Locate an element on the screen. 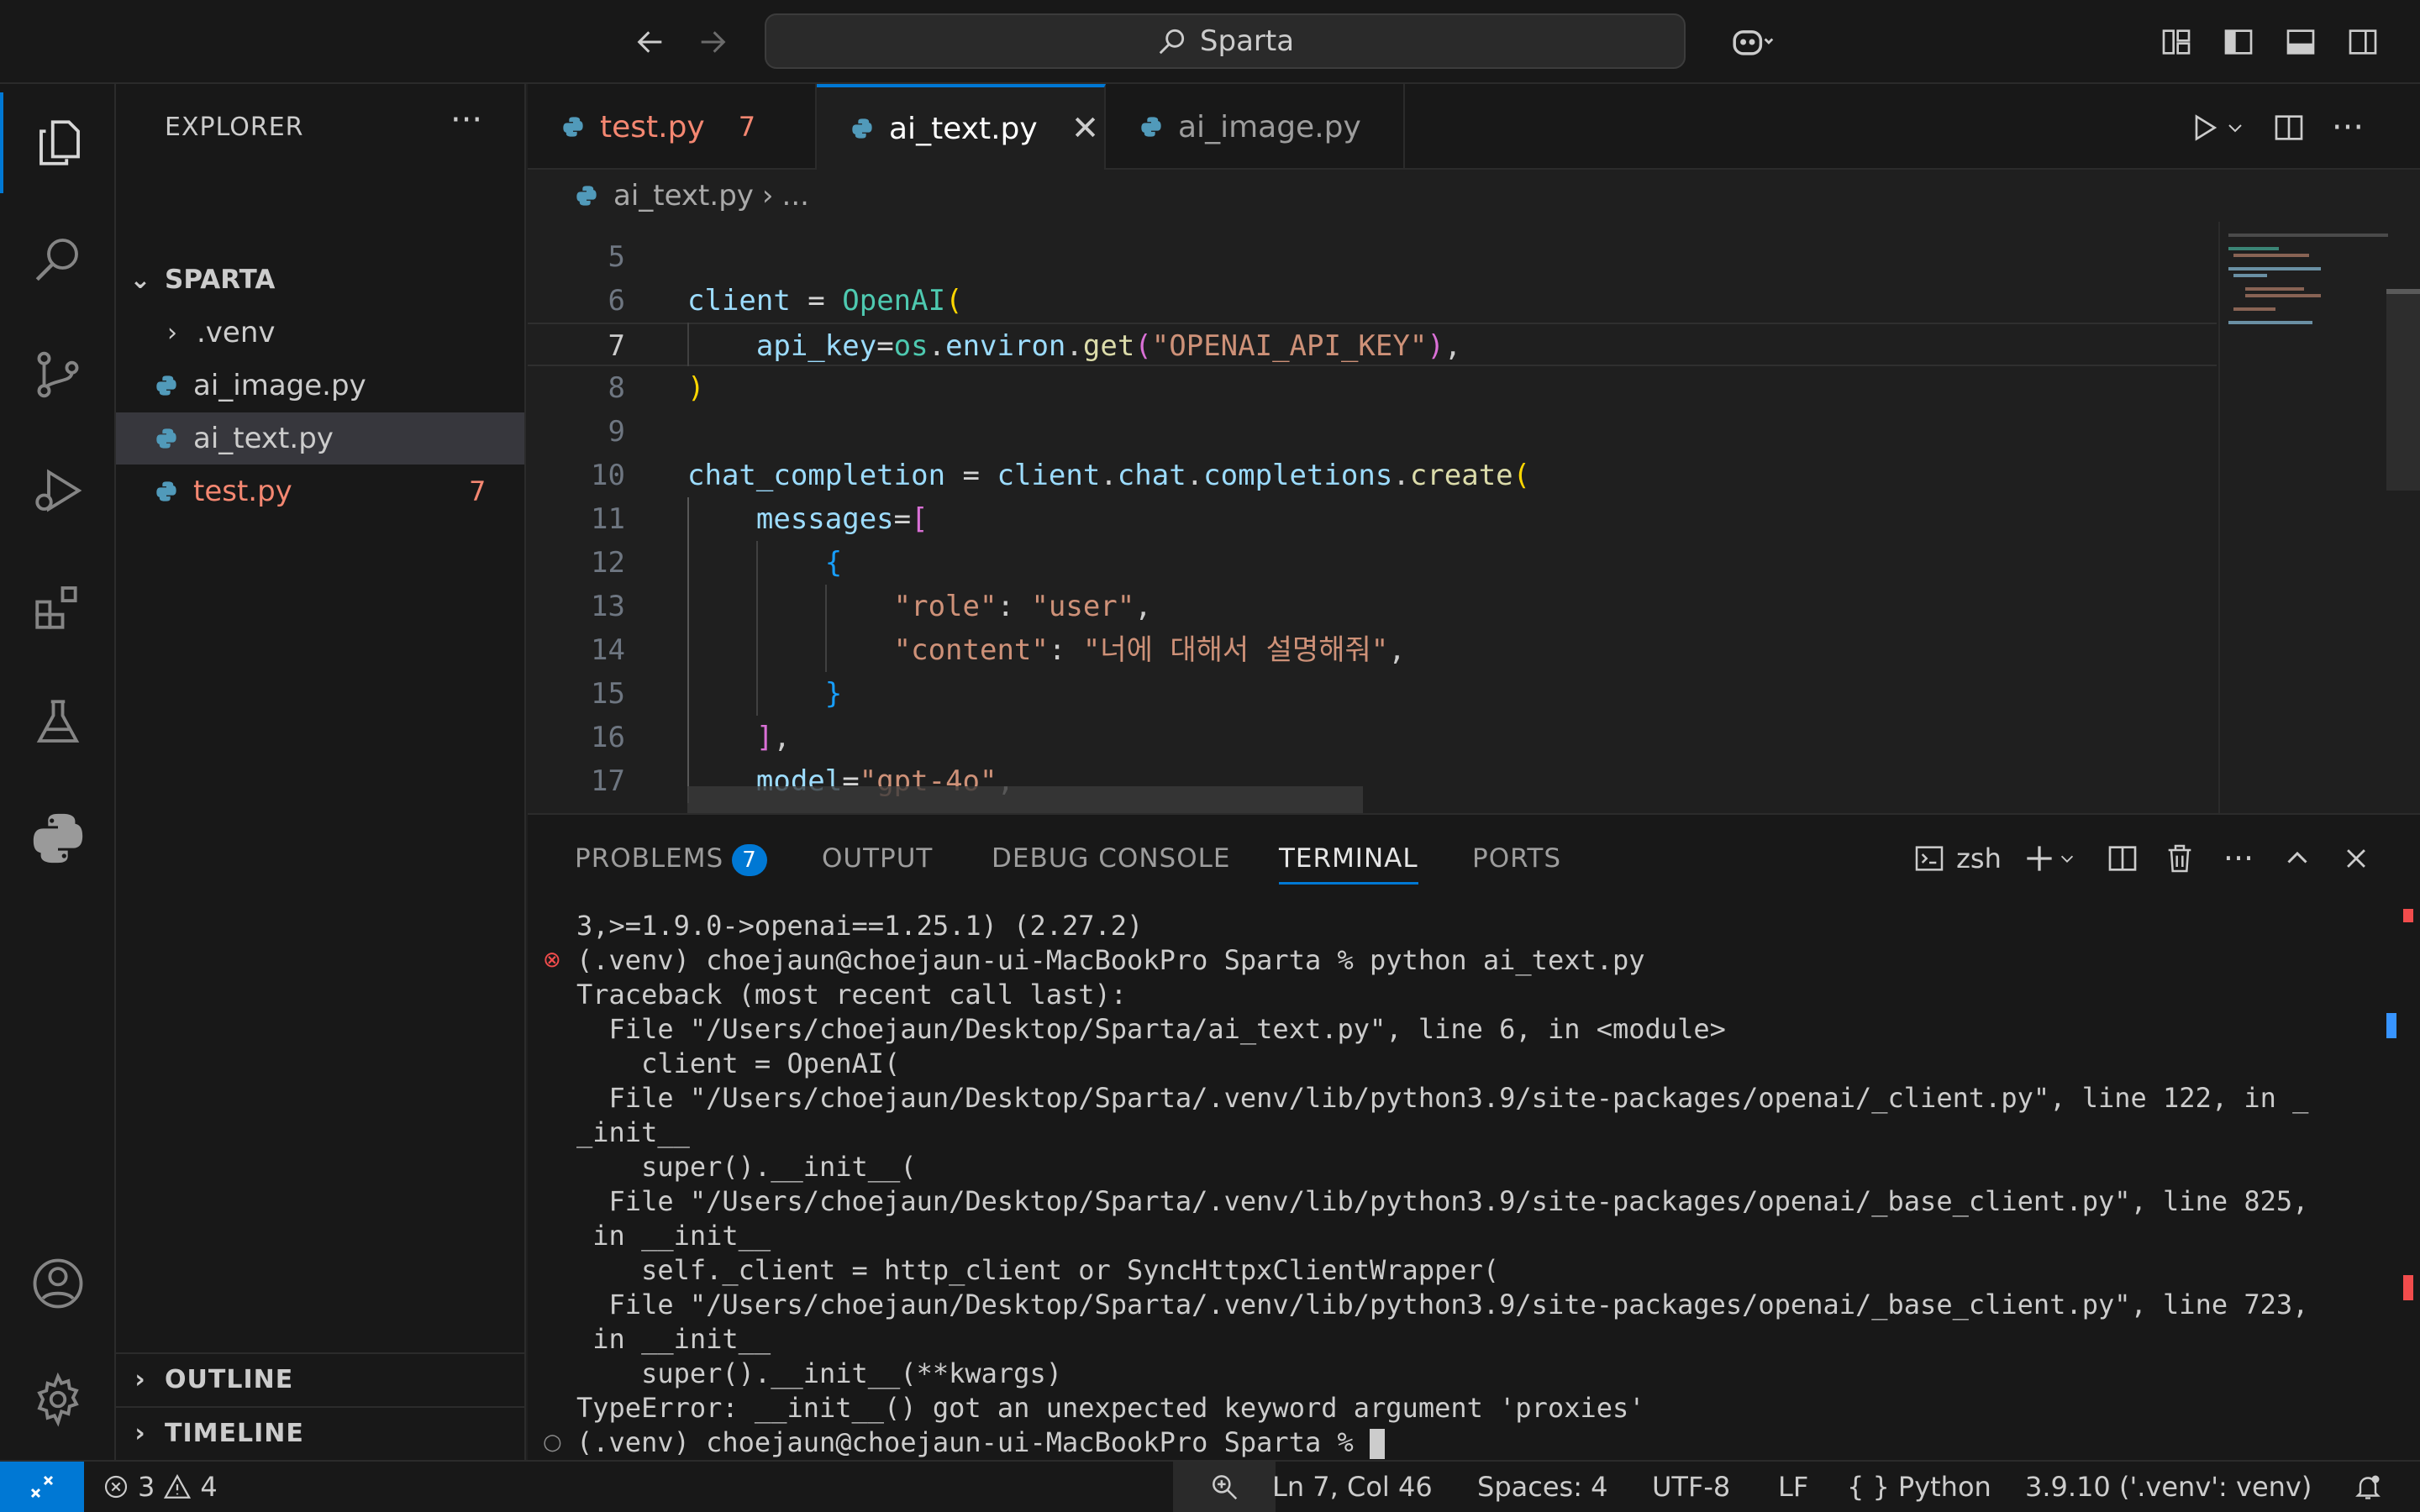 This screenshot has width=2420, height=1512. indentation-setting: Spaces: 4 is located at coordinates (1542, 1487).